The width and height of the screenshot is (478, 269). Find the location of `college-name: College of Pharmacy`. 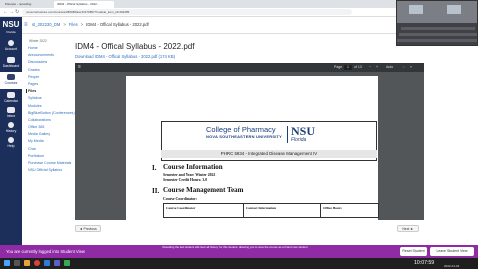

college-name: College of Pharmacy is located at coordinates (241, 129).